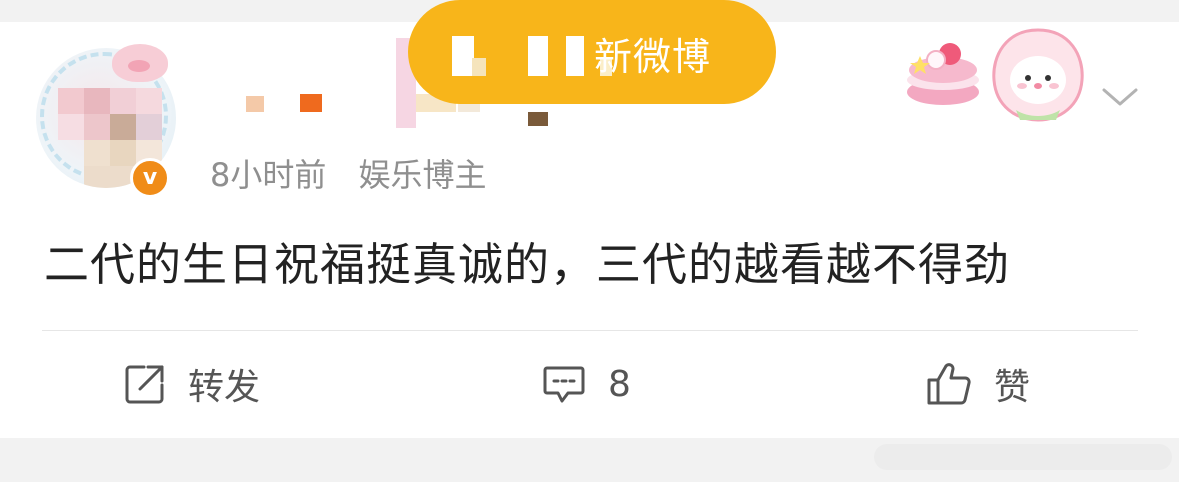 The image size is (1179, 482). I want to click on post-text: 二代的生日祝福挺真诚的，三代的越看越不得劲, so click(527, 264).